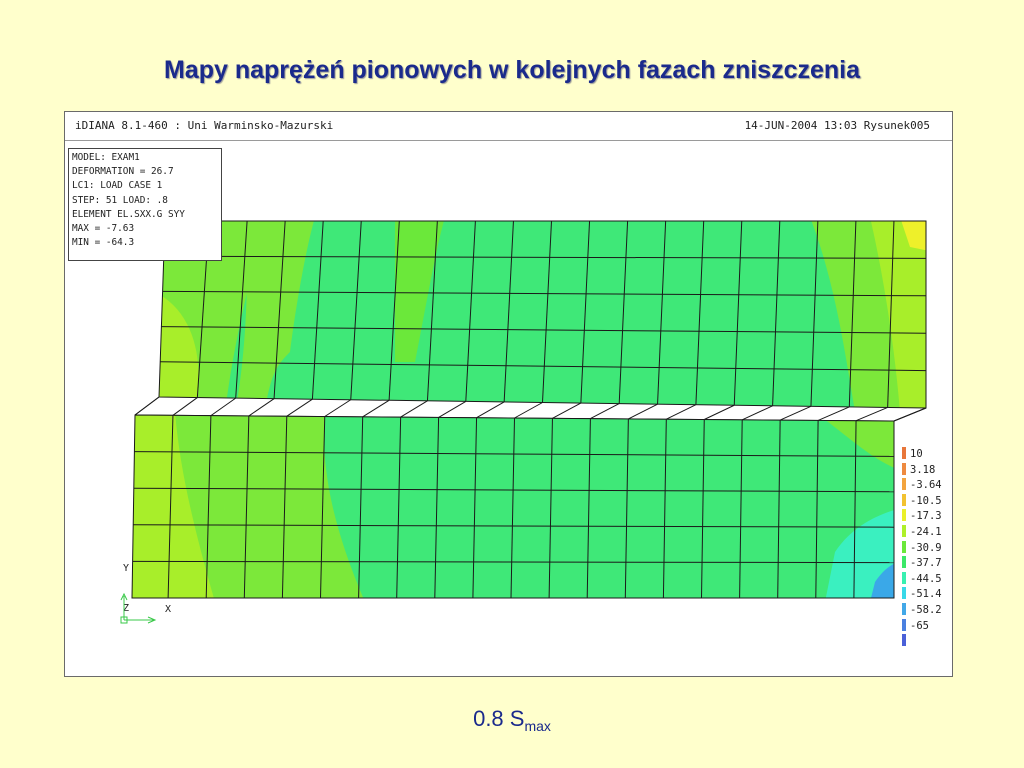 This screenshot has width=1024, height=768. I want to click on legend-label: -37.7, so click(926, 563).